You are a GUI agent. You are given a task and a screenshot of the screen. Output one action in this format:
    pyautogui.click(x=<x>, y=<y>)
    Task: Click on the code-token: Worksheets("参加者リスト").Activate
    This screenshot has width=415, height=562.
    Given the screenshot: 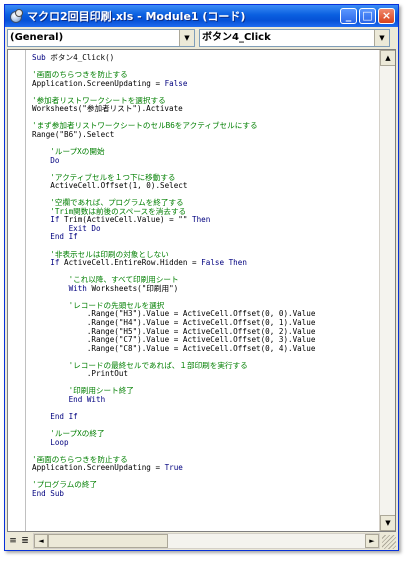 What is the action you would take?
    pyautogui.click(x=107, y=109)
    